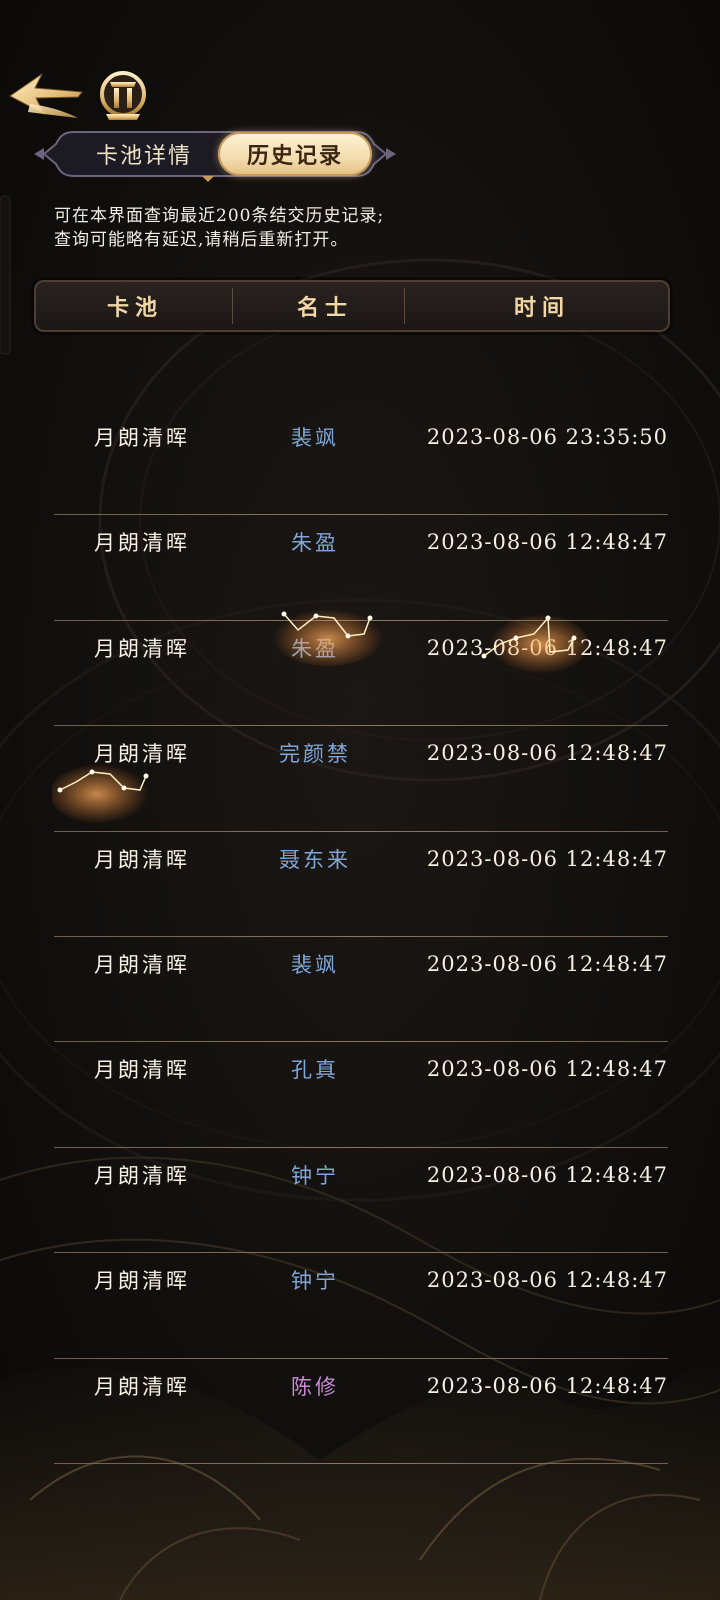  I want to click on home-button, so click(123, 96).